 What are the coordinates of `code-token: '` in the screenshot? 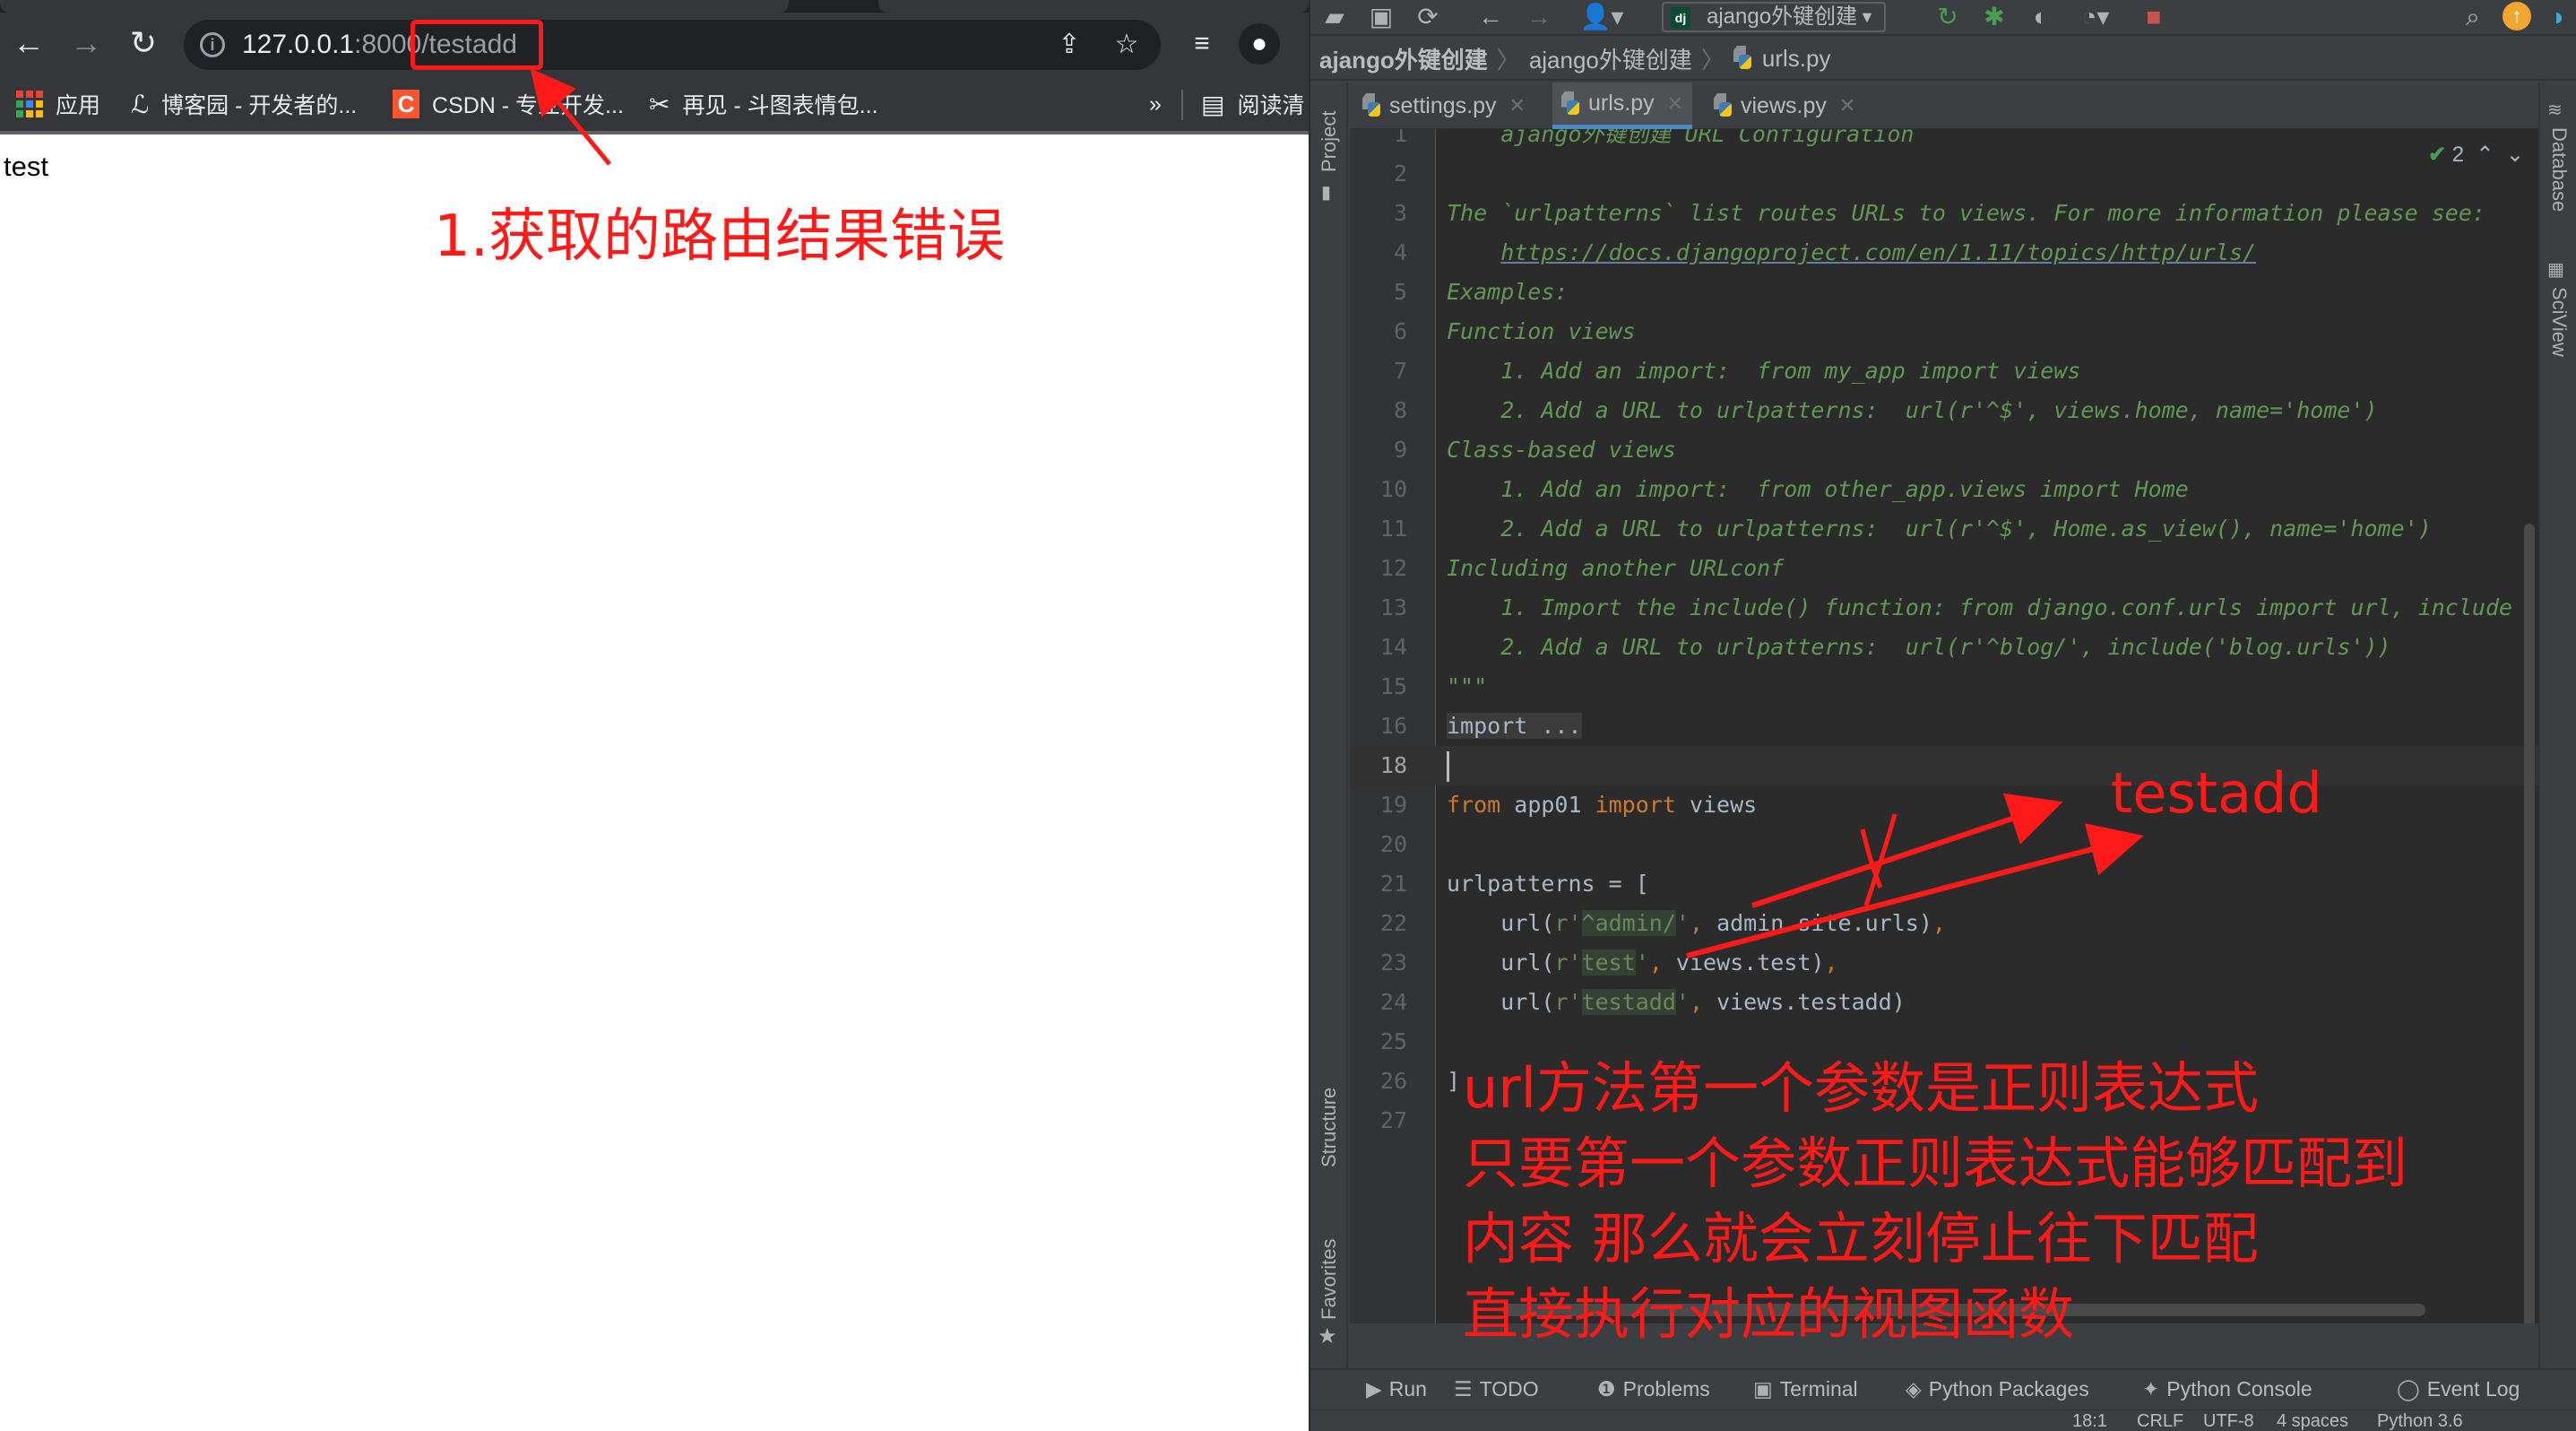 It's located at (1682, 923).